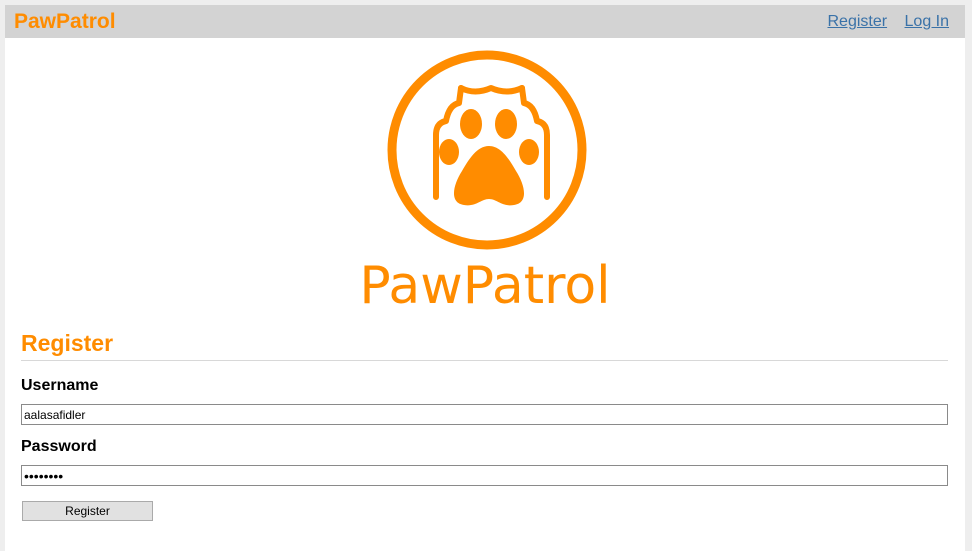  I want to click on pawpatrol-logo: PawPatrol, so click(485, 179).